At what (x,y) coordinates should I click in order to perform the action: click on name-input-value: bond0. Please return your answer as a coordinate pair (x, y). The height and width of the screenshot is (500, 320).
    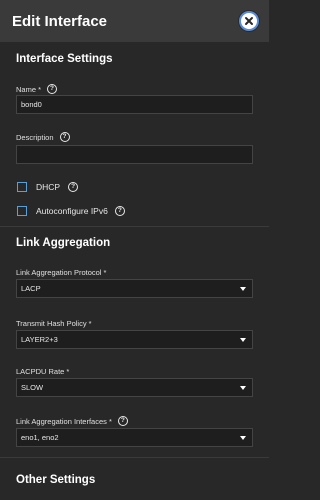
    Looking at the image, I should click on (31, 104).